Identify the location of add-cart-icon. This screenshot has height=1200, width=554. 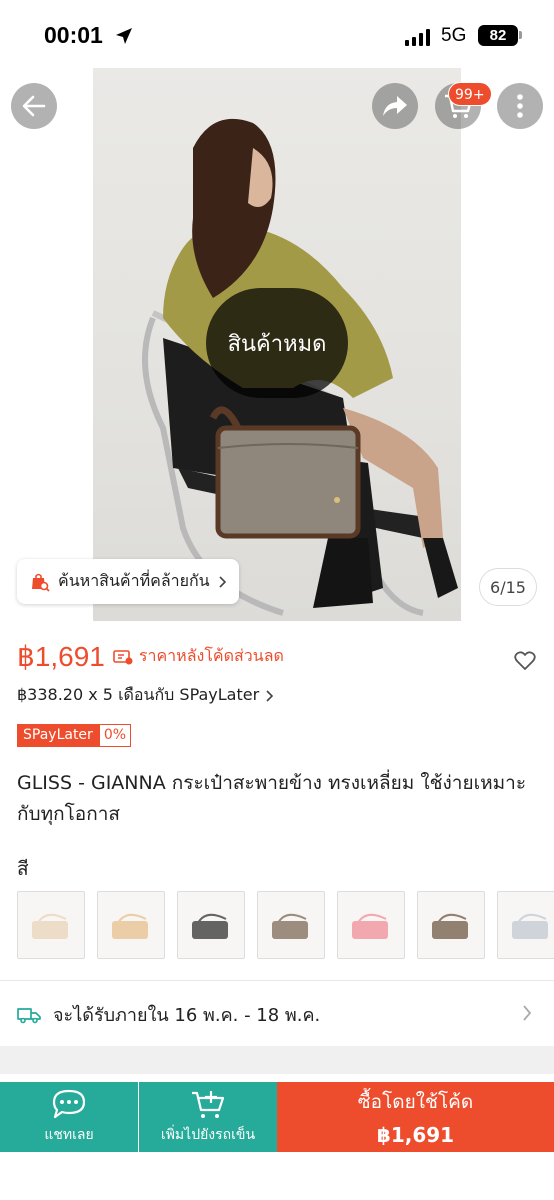
(208, 1104).